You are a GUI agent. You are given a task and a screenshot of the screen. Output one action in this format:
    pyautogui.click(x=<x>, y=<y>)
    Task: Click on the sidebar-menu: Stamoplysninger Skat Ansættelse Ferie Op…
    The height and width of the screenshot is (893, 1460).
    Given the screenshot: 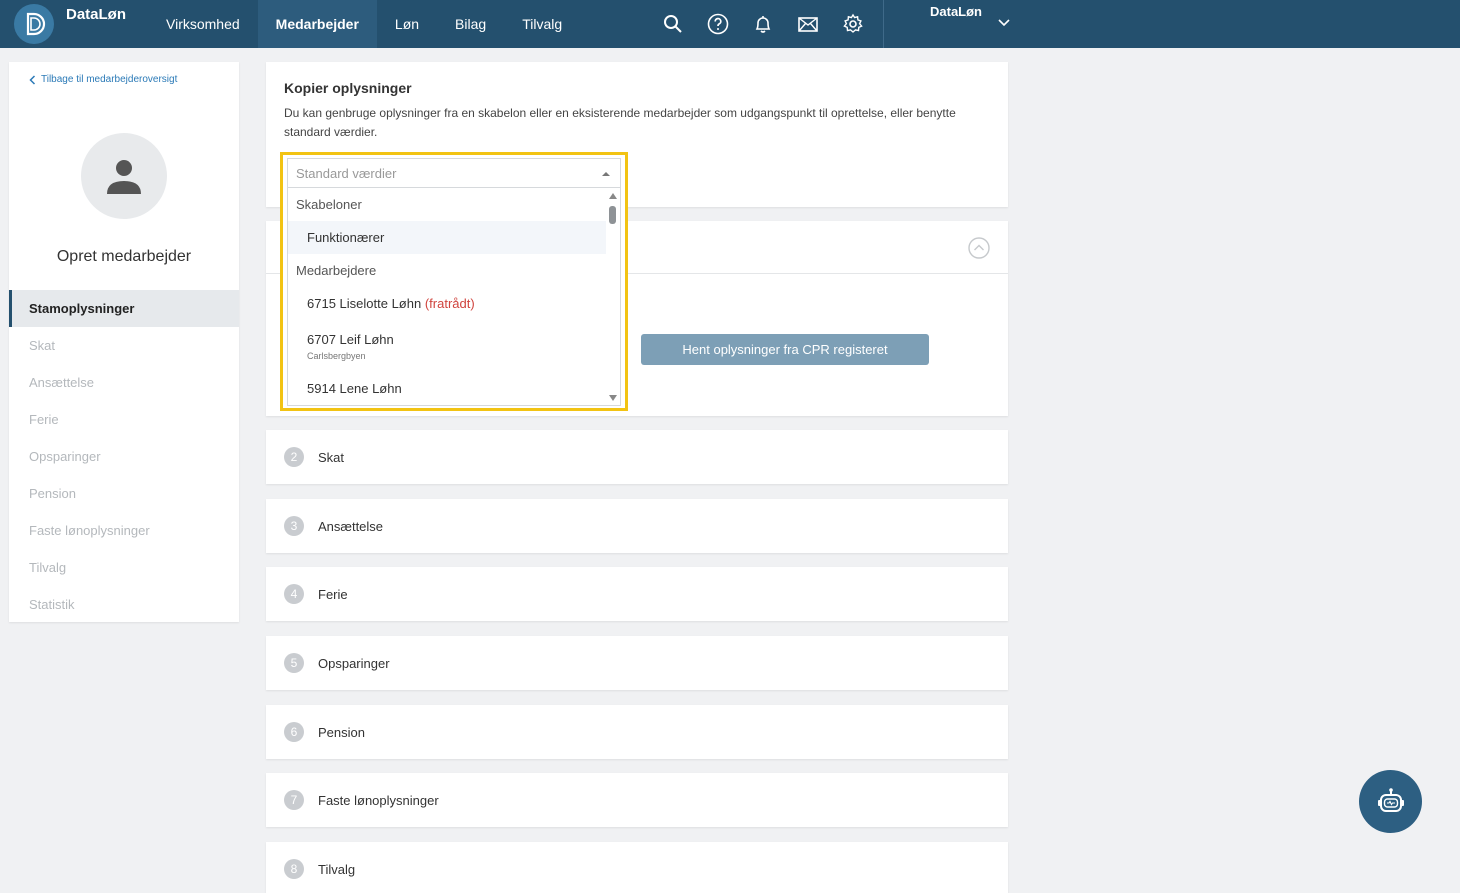 What is the action you would take?
    pyautogui.click(x=124, y=456)
    